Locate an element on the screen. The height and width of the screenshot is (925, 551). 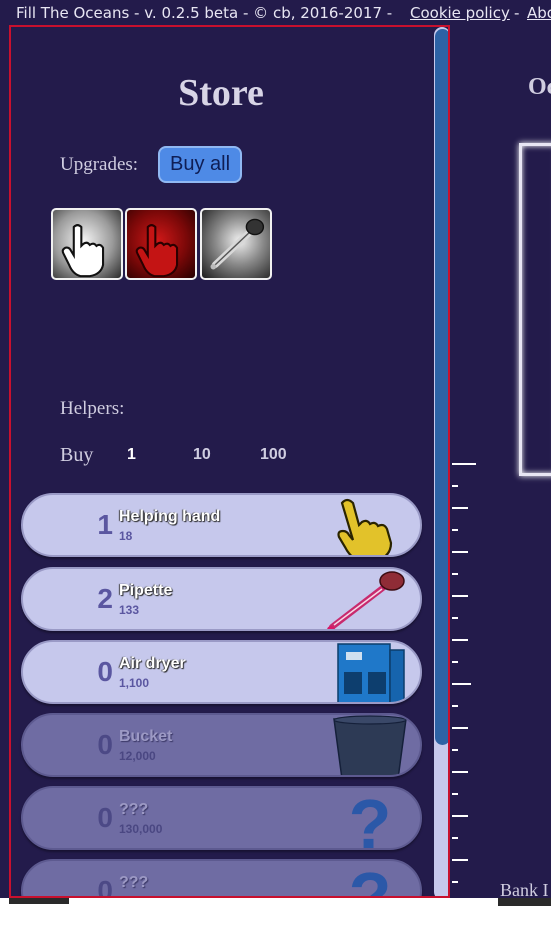
buy-all-button: Buy all is located at coordinates (200, 164).